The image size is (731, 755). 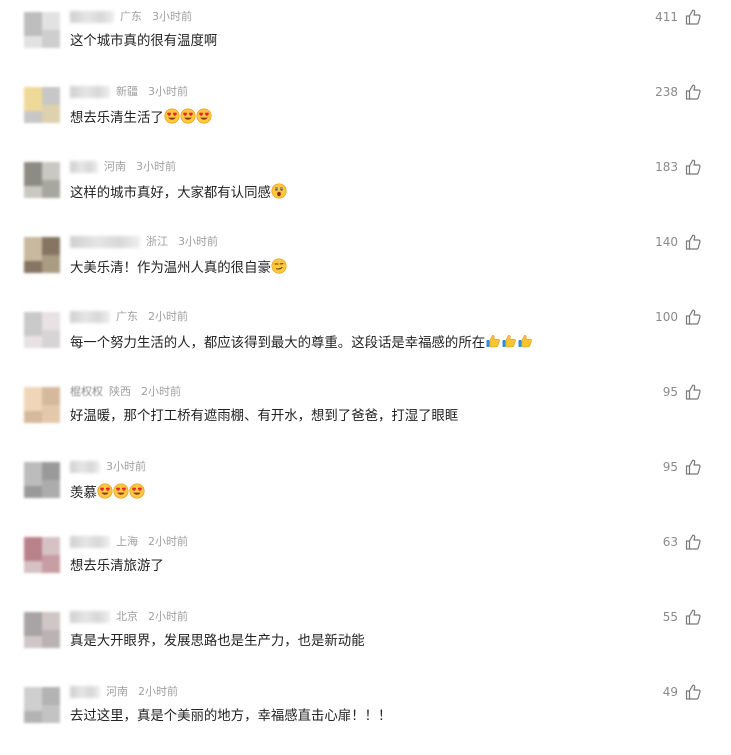 What do you see at coordinates (656, 692) in the screenshot?
I see `like-button: 49` at bounding box center [656, 692].